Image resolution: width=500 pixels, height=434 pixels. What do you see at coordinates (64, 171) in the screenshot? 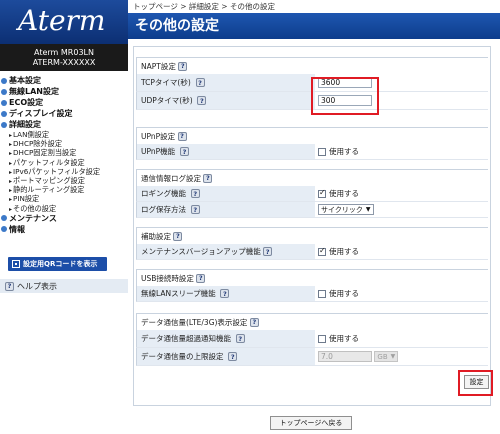
I see `sub-ipv6-filter: ▸IPv6パケットフィルタ設定` at bounding box center [64, 171].